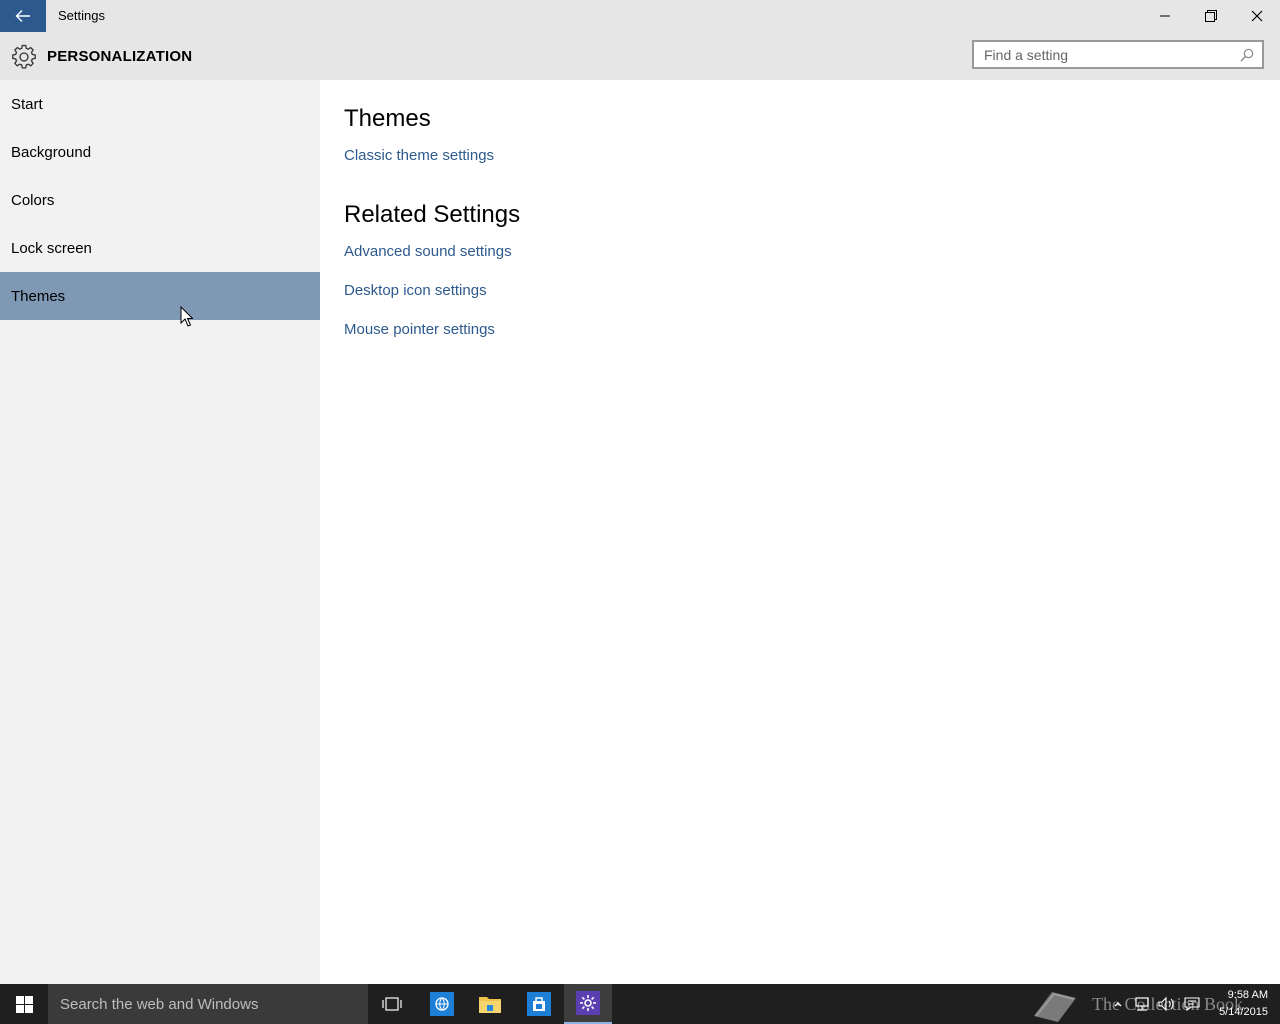 This screenshot has height=1024, width=1280. Describe the element at coordinates (1243, 1012) in the screenshot. I see `clock-date: 5/14/2015` at that location.